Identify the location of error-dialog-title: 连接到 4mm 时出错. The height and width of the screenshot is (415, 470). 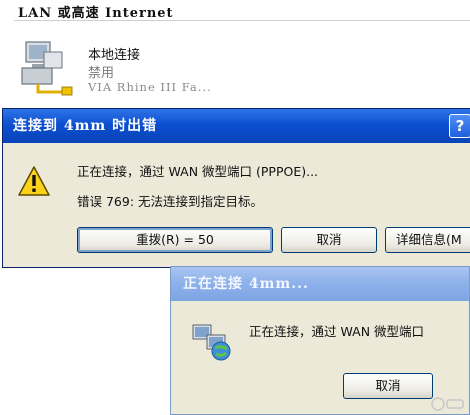
(236, 126).